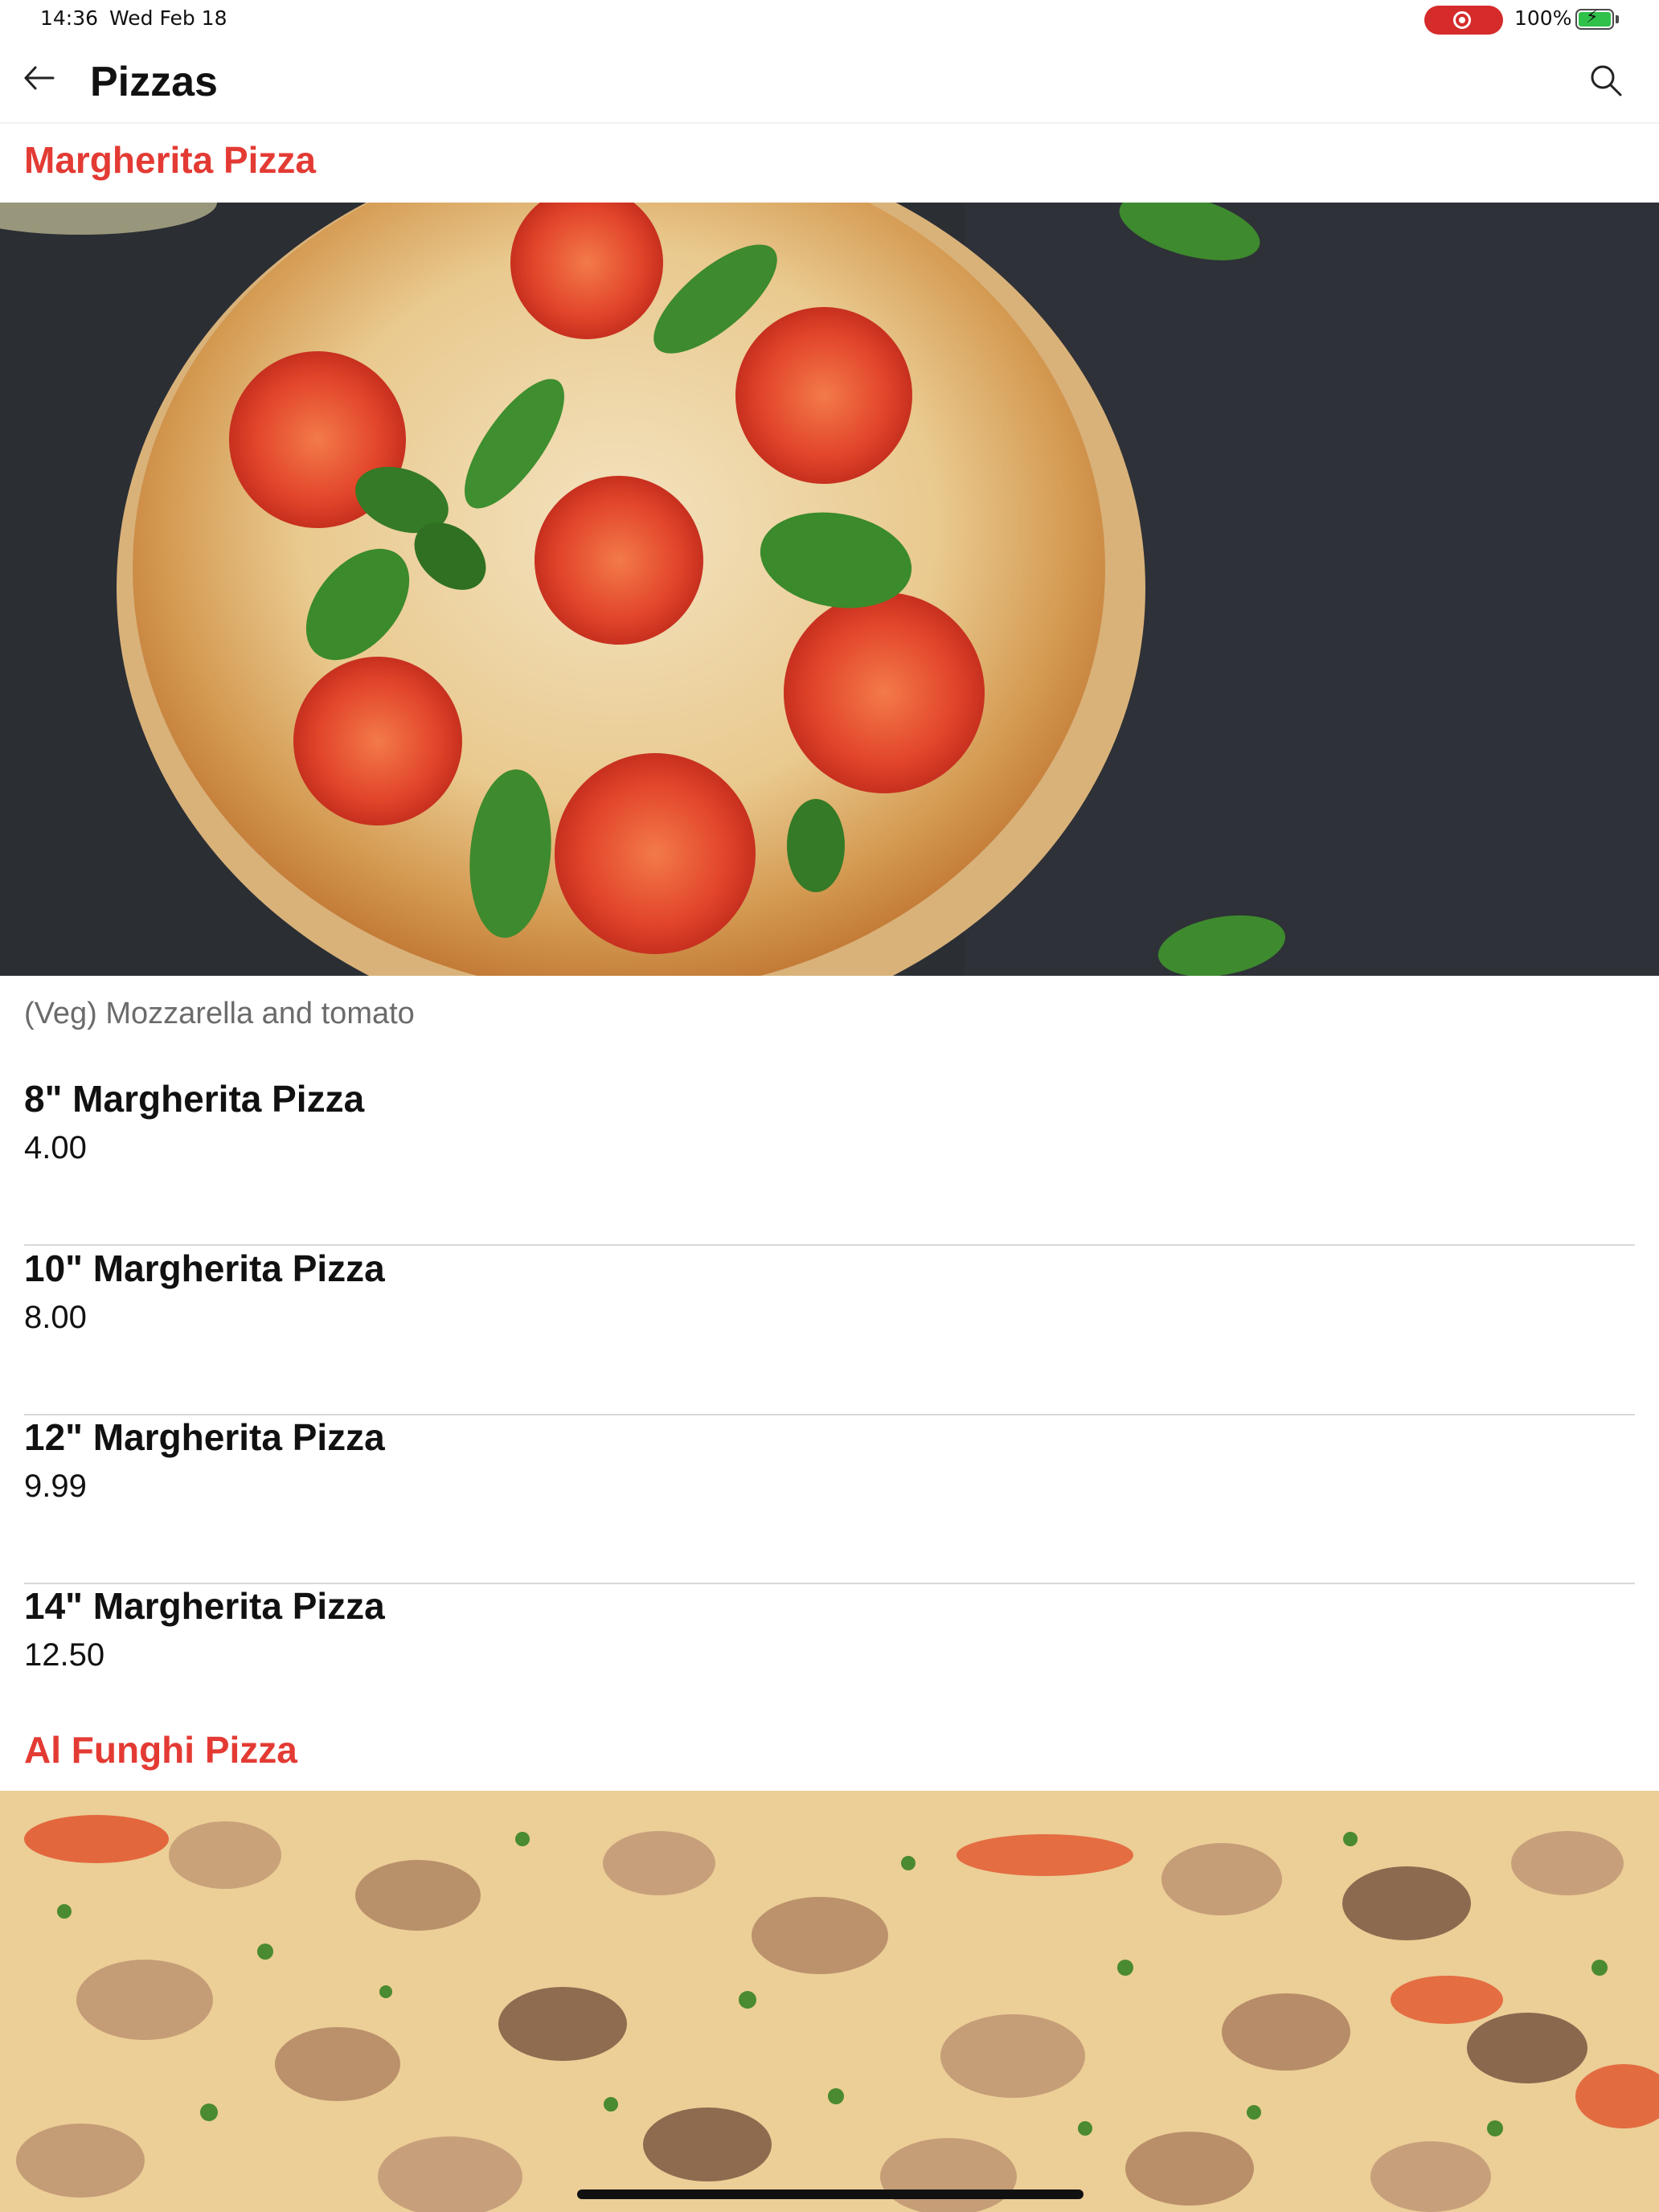  What do you see at coordinates (204, 1437) in the screenshot?
I see `menu-item-name: 12" Margherita Pizza` at bounding box center [204, 1437].